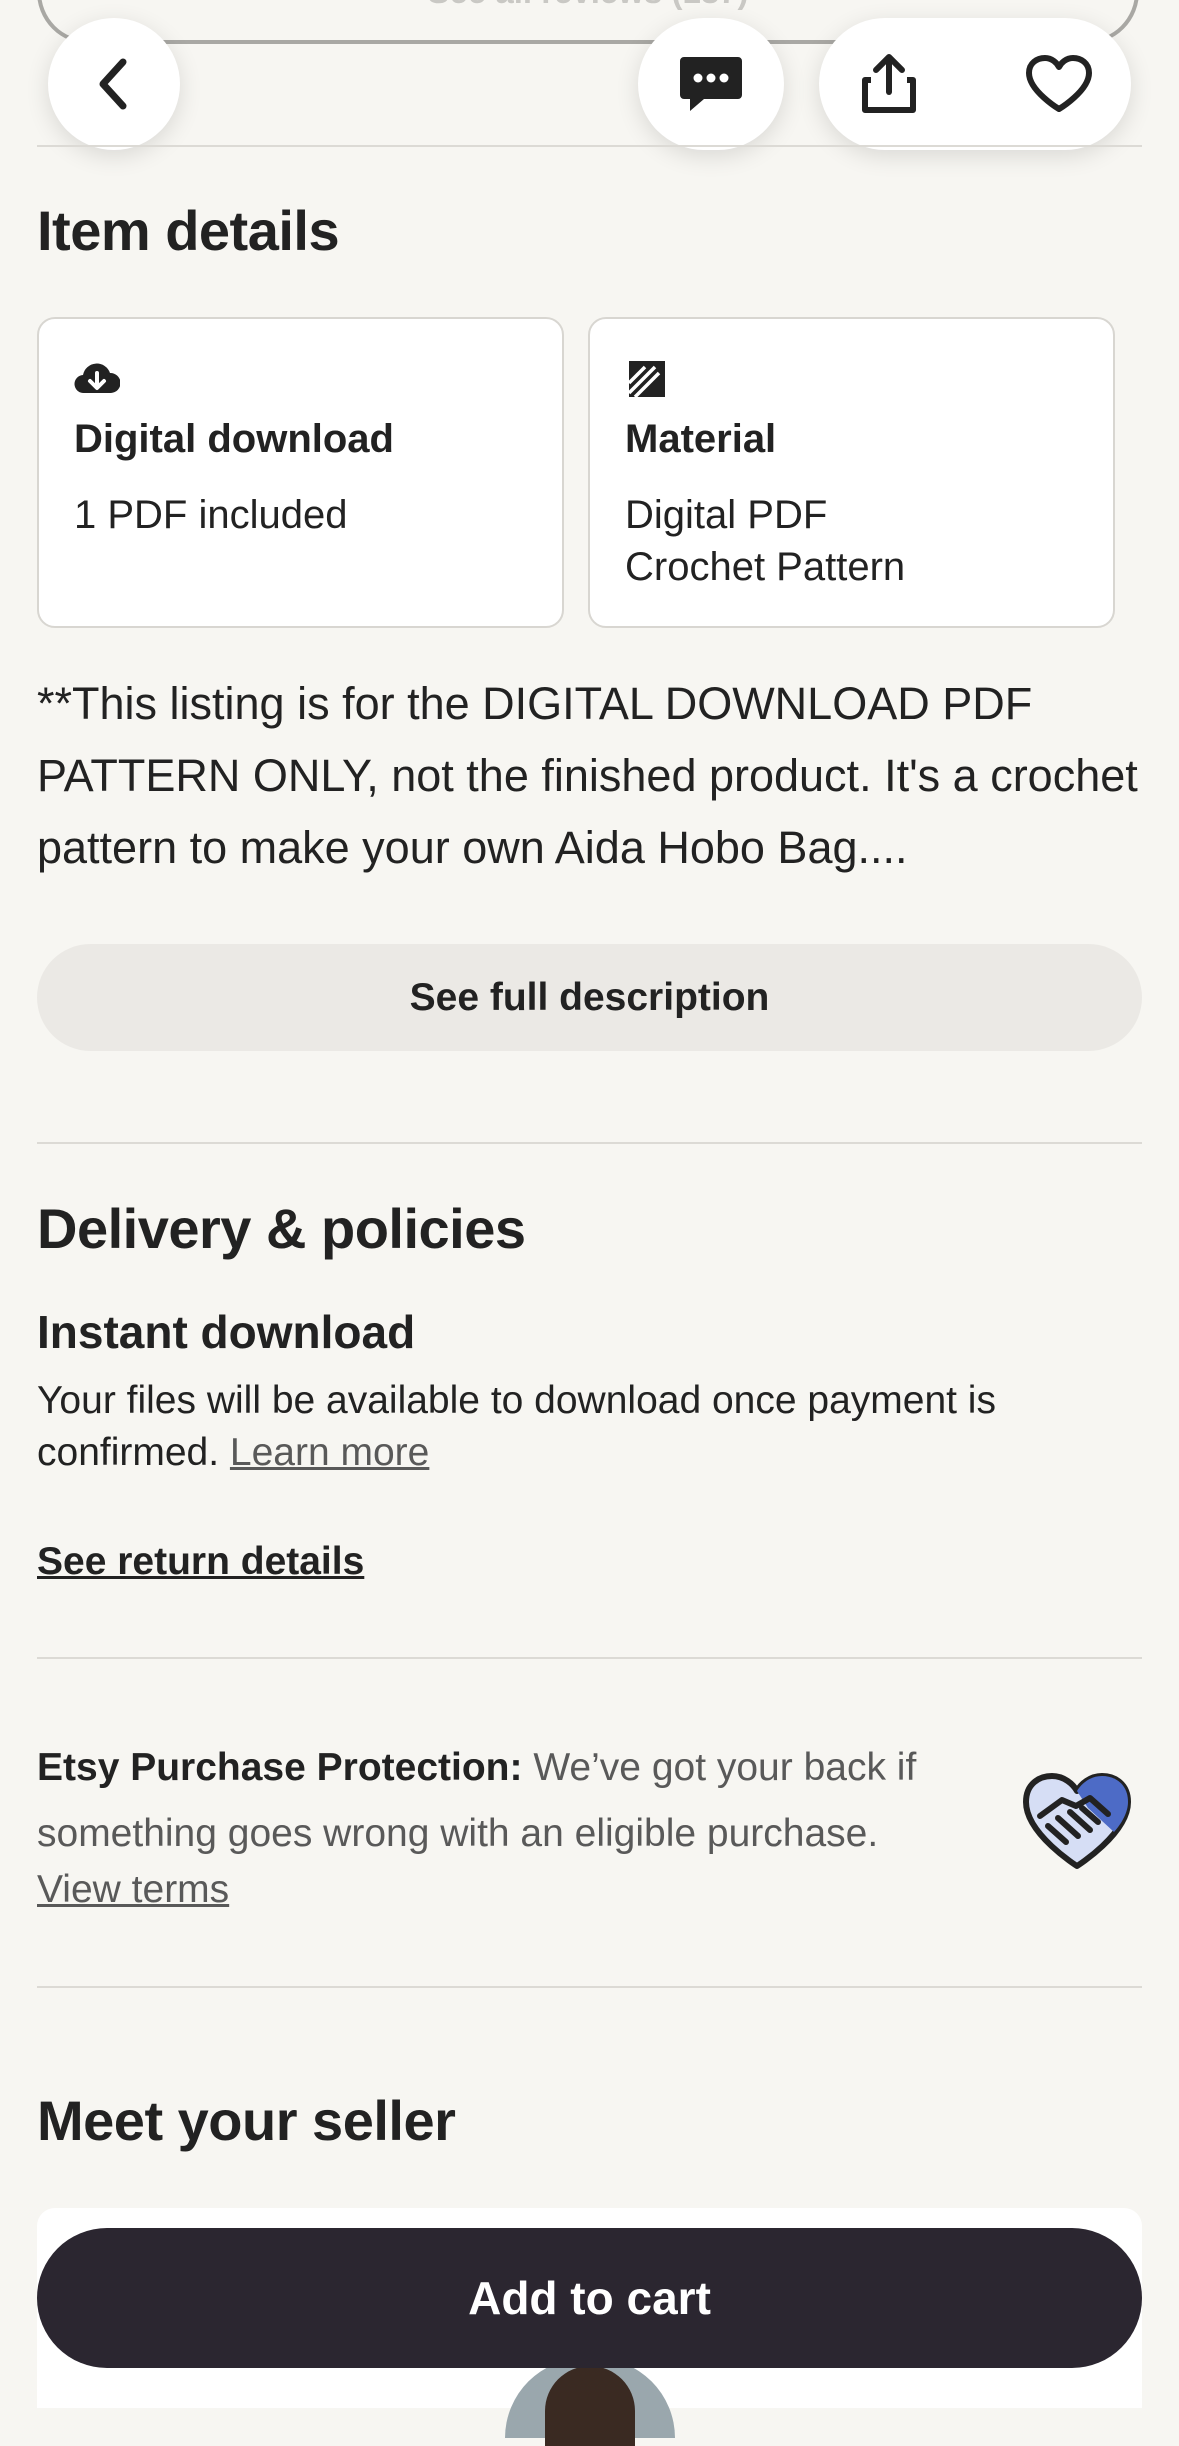 This screenshot has width=1179, height=2446. What do you see at coordinates (1077, 1821) in the screenshot?
I see `handshake-heart-icon` at bounding box center [1077, 1821].